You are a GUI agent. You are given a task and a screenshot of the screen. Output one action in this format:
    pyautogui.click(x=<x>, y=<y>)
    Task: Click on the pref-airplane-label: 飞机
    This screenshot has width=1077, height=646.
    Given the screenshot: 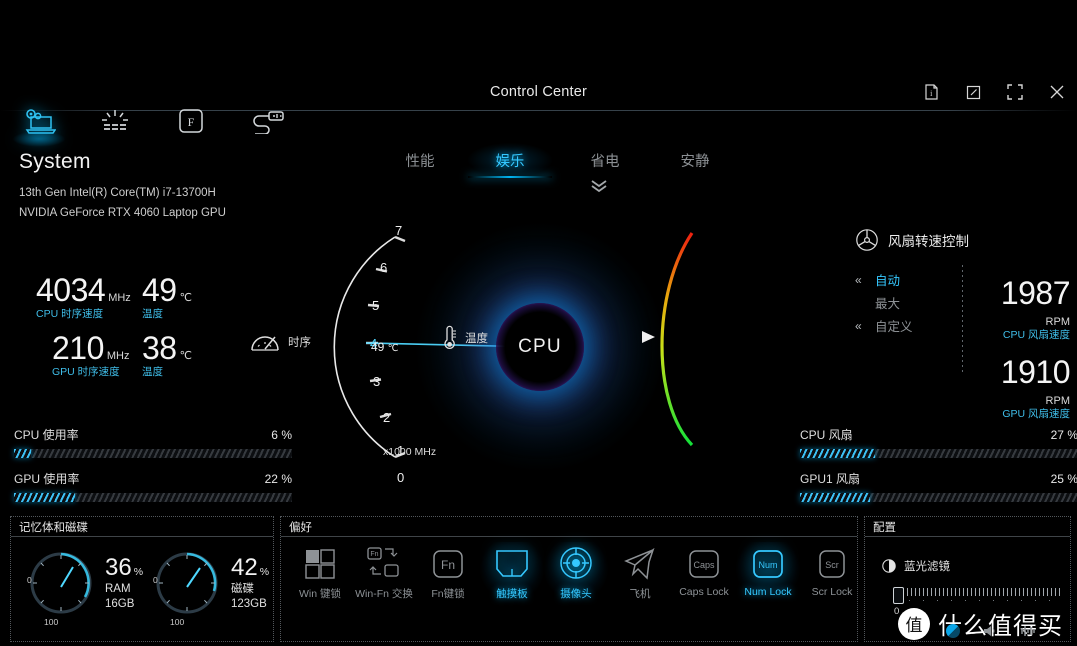 What is the action you would take?
    pyautogui.click(x=640, y=594)
    